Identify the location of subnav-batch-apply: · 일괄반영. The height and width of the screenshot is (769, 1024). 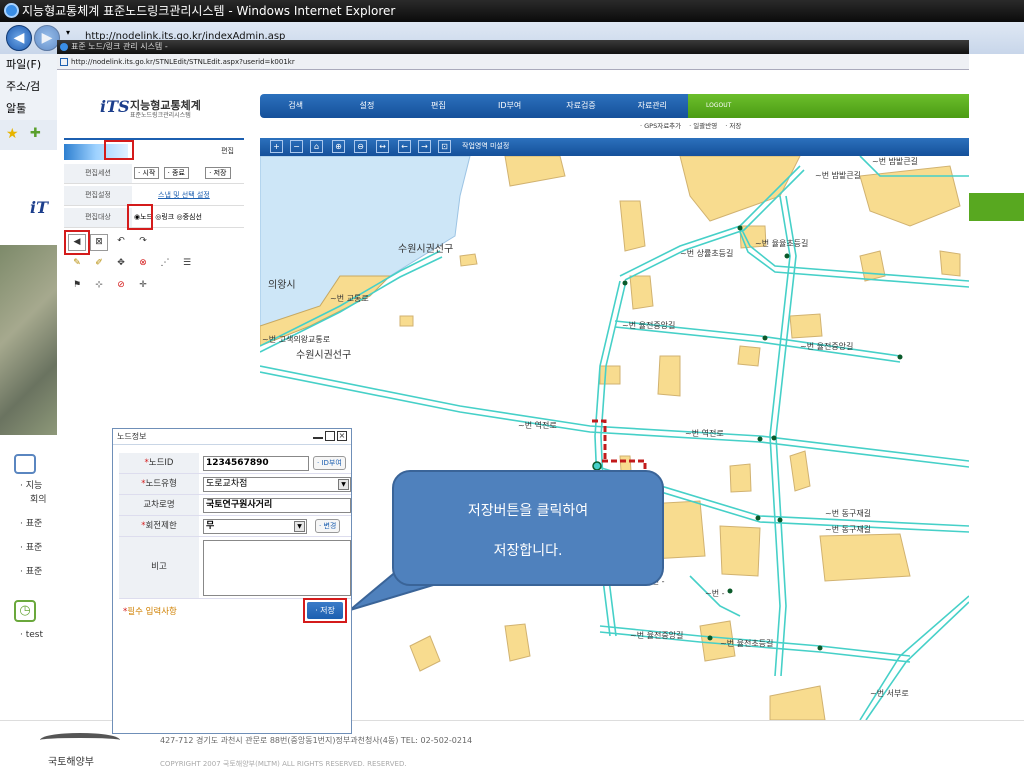
(703, 126).